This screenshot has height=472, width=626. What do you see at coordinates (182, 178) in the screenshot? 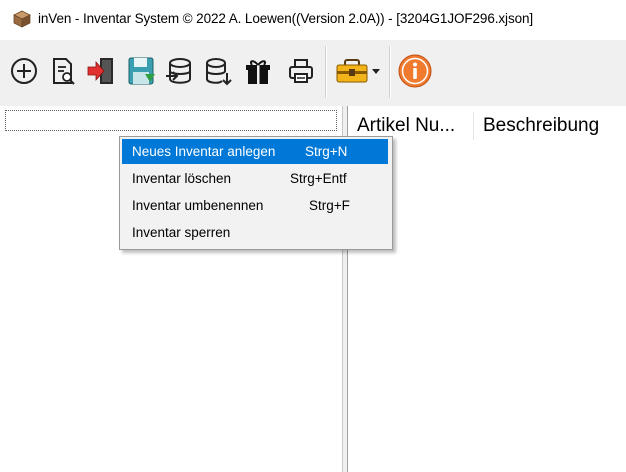
I see `menu-item-label: Inventar löschen` at bounding box center [182, 178].